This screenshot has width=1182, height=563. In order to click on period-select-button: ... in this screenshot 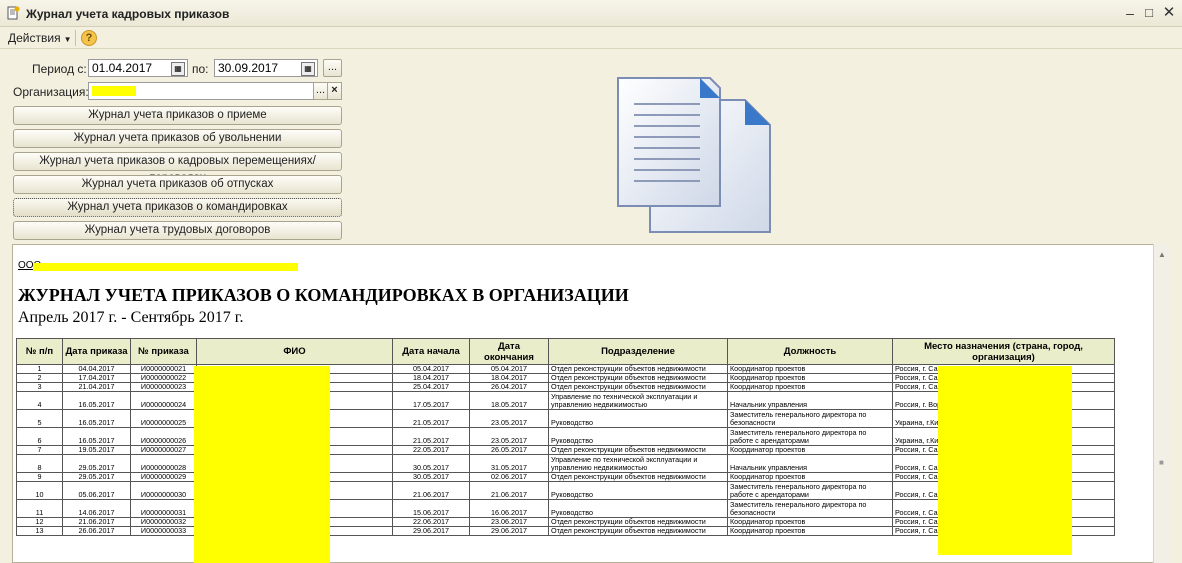, I will do `click(332, 68)`.